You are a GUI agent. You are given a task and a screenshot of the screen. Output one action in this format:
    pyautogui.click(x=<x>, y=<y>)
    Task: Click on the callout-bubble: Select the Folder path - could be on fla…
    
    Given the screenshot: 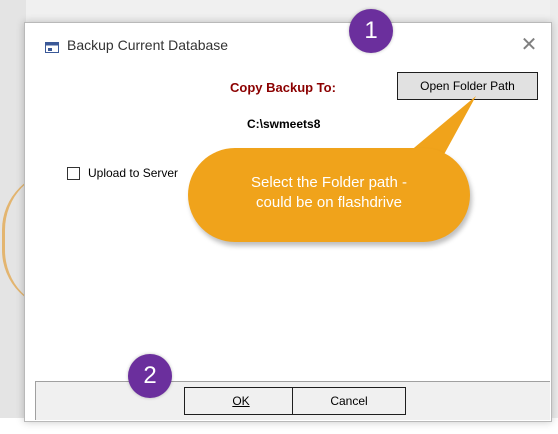 What is the action you would take?
    pyautogui.click(x=329, y=195)
    